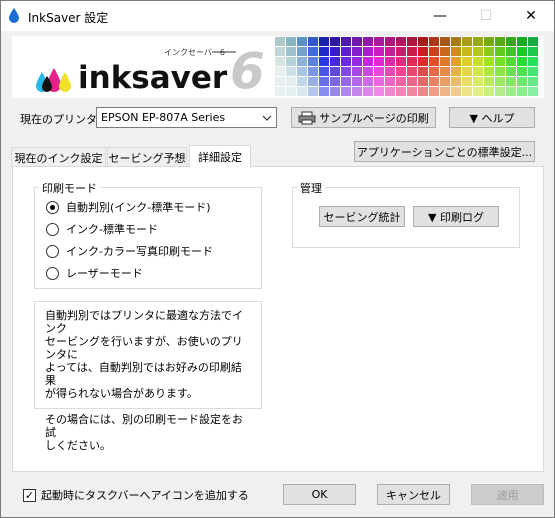 The height and width of the screenshot is (518, 555). What do you see at coordinates (362, 216) in the screenshot?
I see `savings-stats-button: セービング統計` at bounding box center [362, 216].